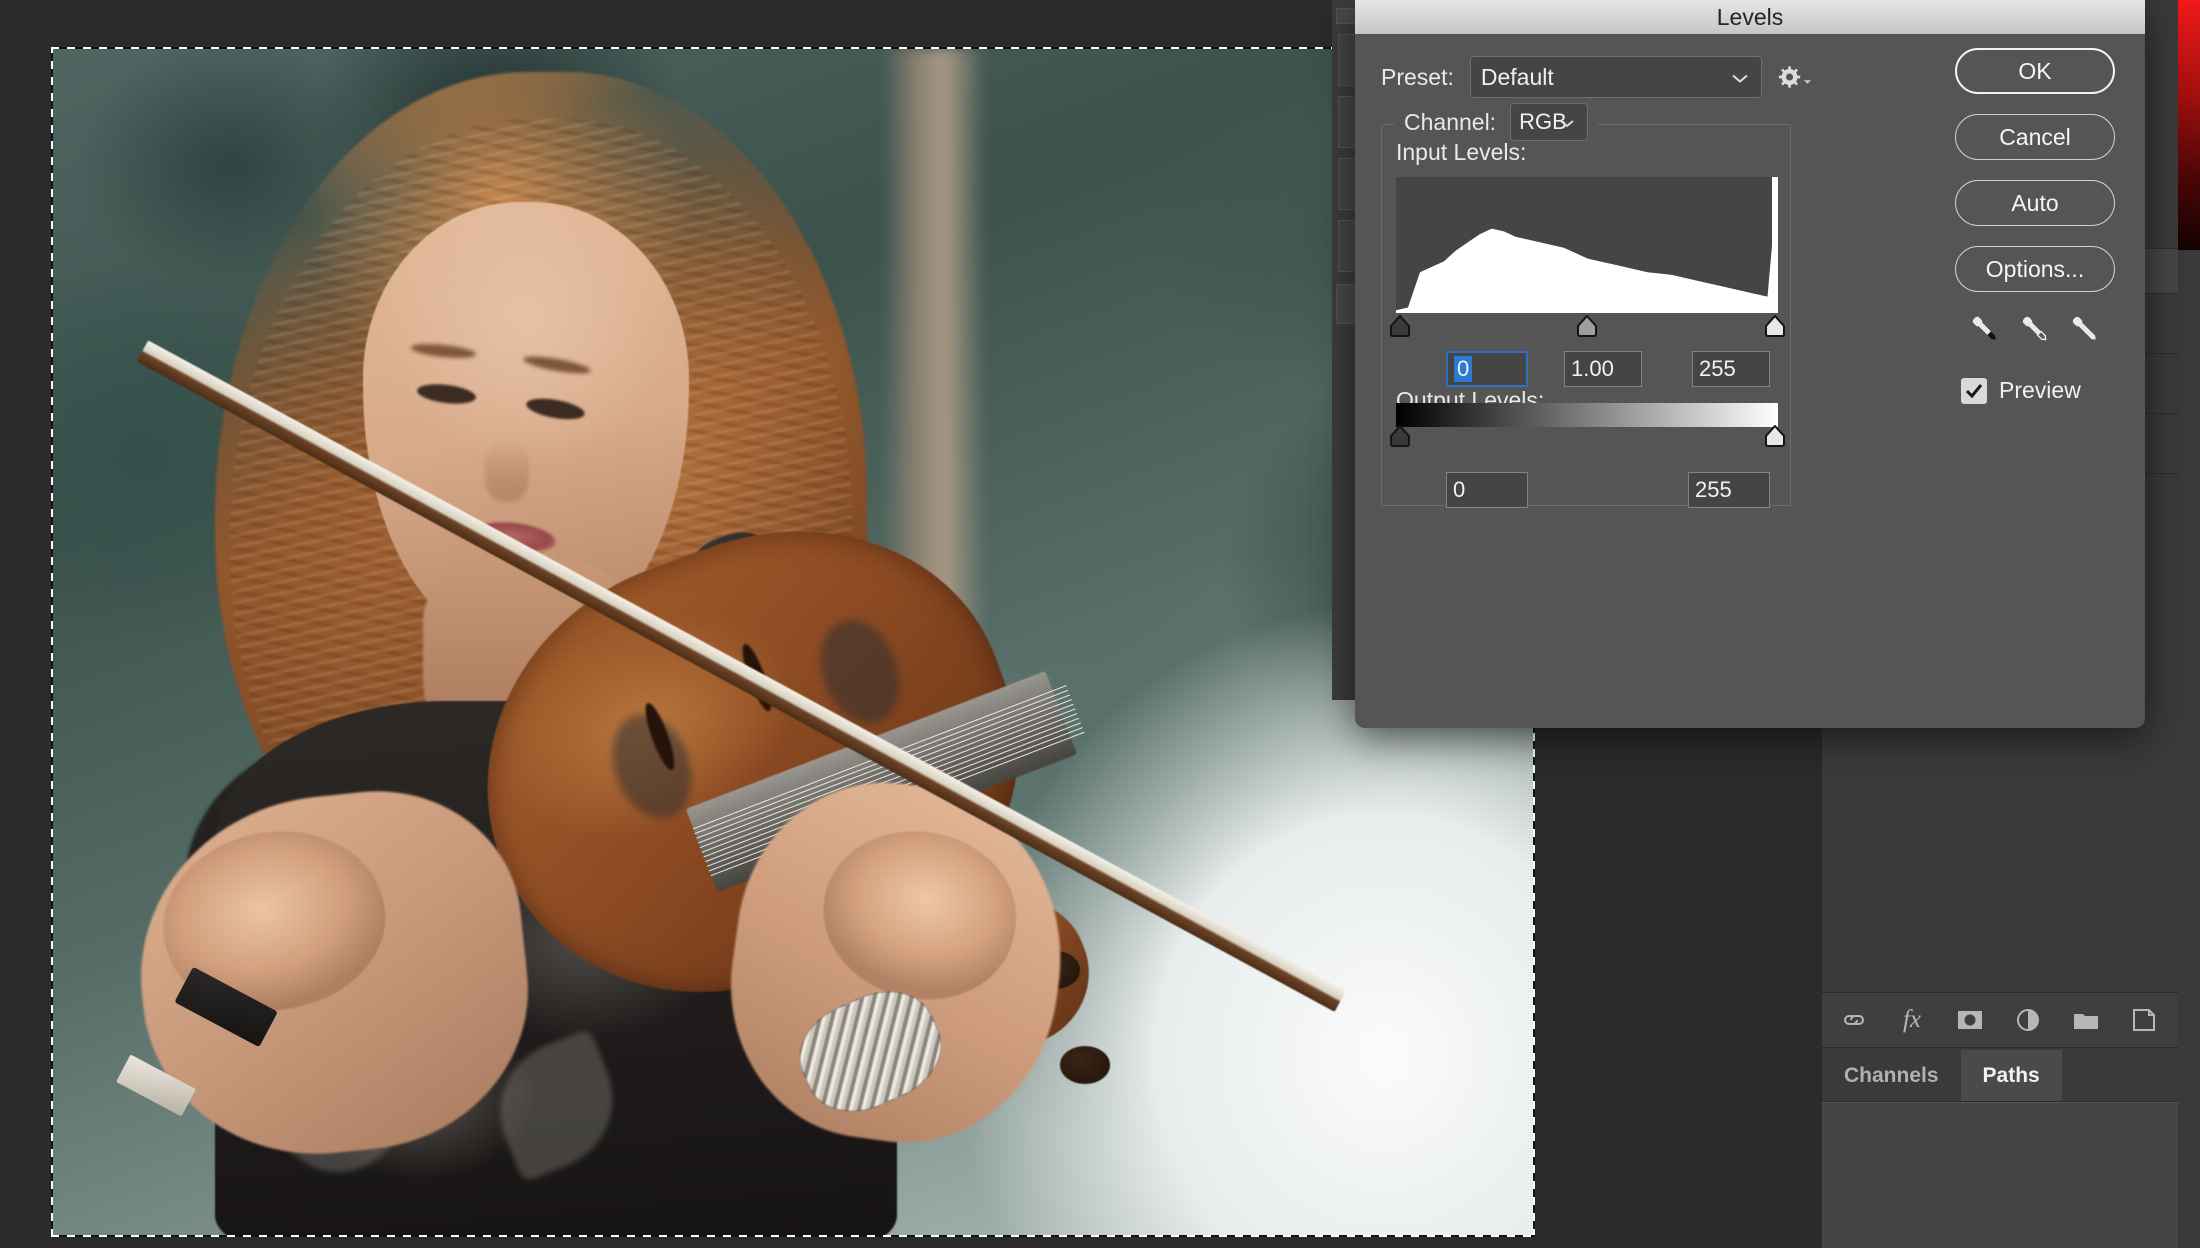  I want to click on input-levels-label: Input Levels:, so click(1461, 152).